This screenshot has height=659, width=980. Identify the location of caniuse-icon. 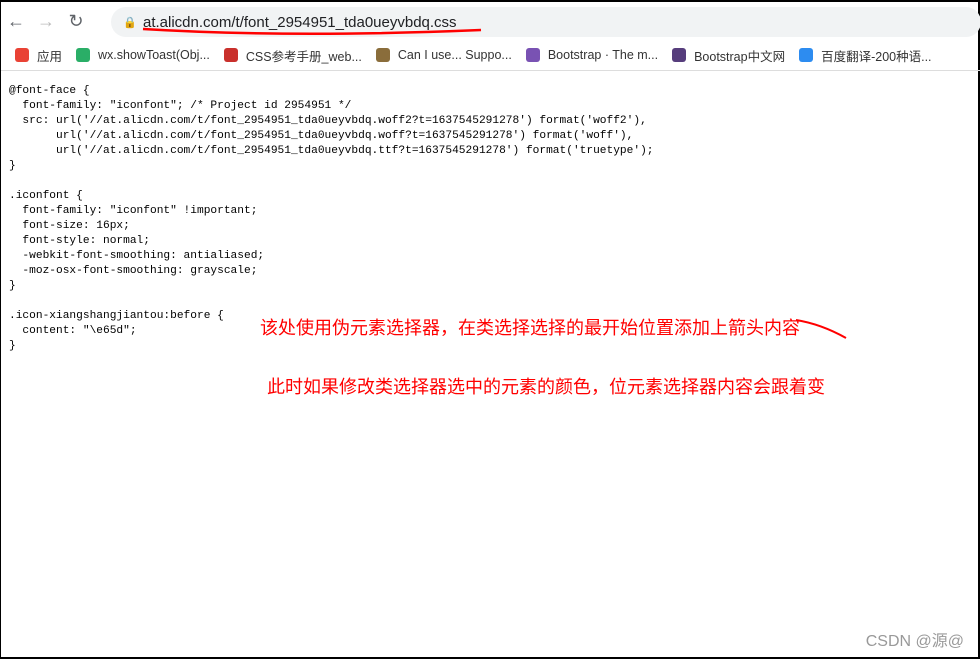
(382, 55).